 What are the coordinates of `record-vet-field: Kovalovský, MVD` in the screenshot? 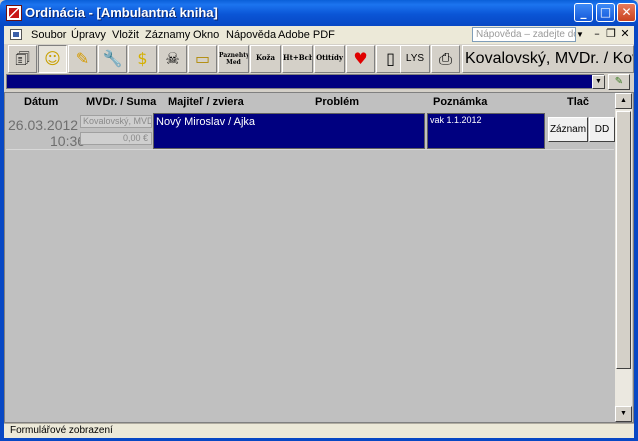 It's located at (116, 121).